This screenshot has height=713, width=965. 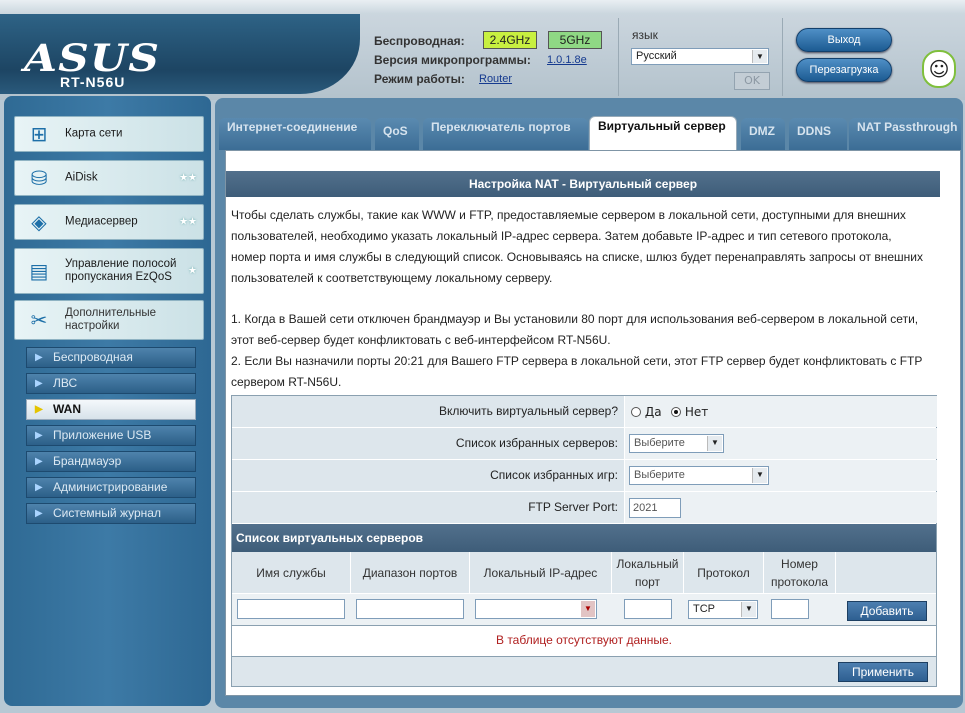 I want to click on submenu-firewall: ▶ Брандмауэр, so click(x=111, y=461).